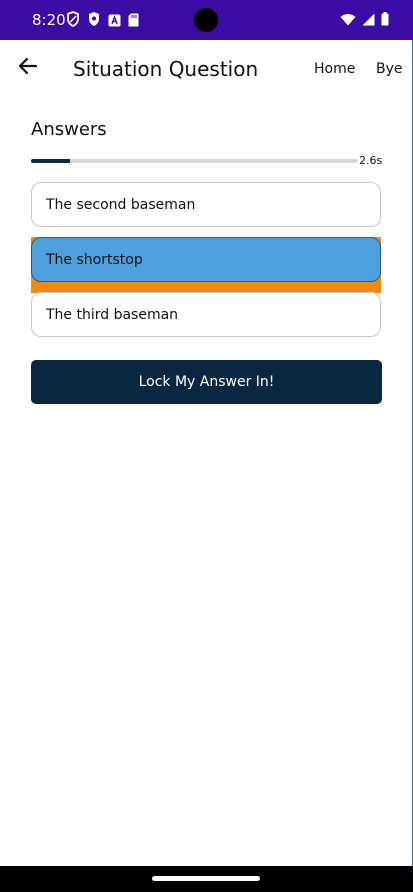 The width and height of the screenshot is (413, 892). What do you see at coordinates (102, 21) in the screenshot?
I see `status-left-icons` at bounding box center [102, 21].